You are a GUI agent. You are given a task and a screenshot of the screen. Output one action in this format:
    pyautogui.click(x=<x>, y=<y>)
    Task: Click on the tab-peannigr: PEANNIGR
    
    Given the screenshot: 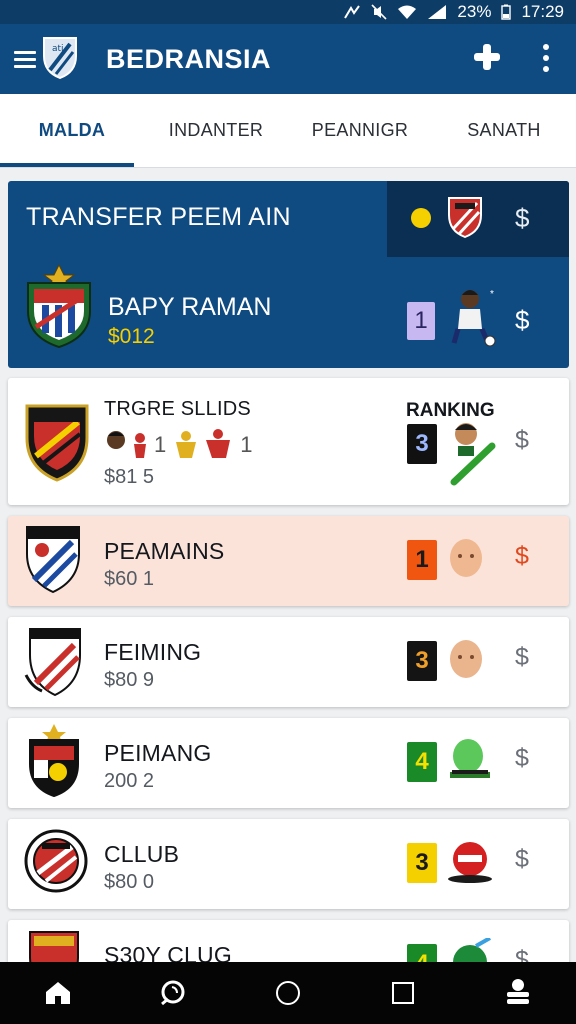 What is the action you would take?
    pyautogui.click(x=360, y=130)
    